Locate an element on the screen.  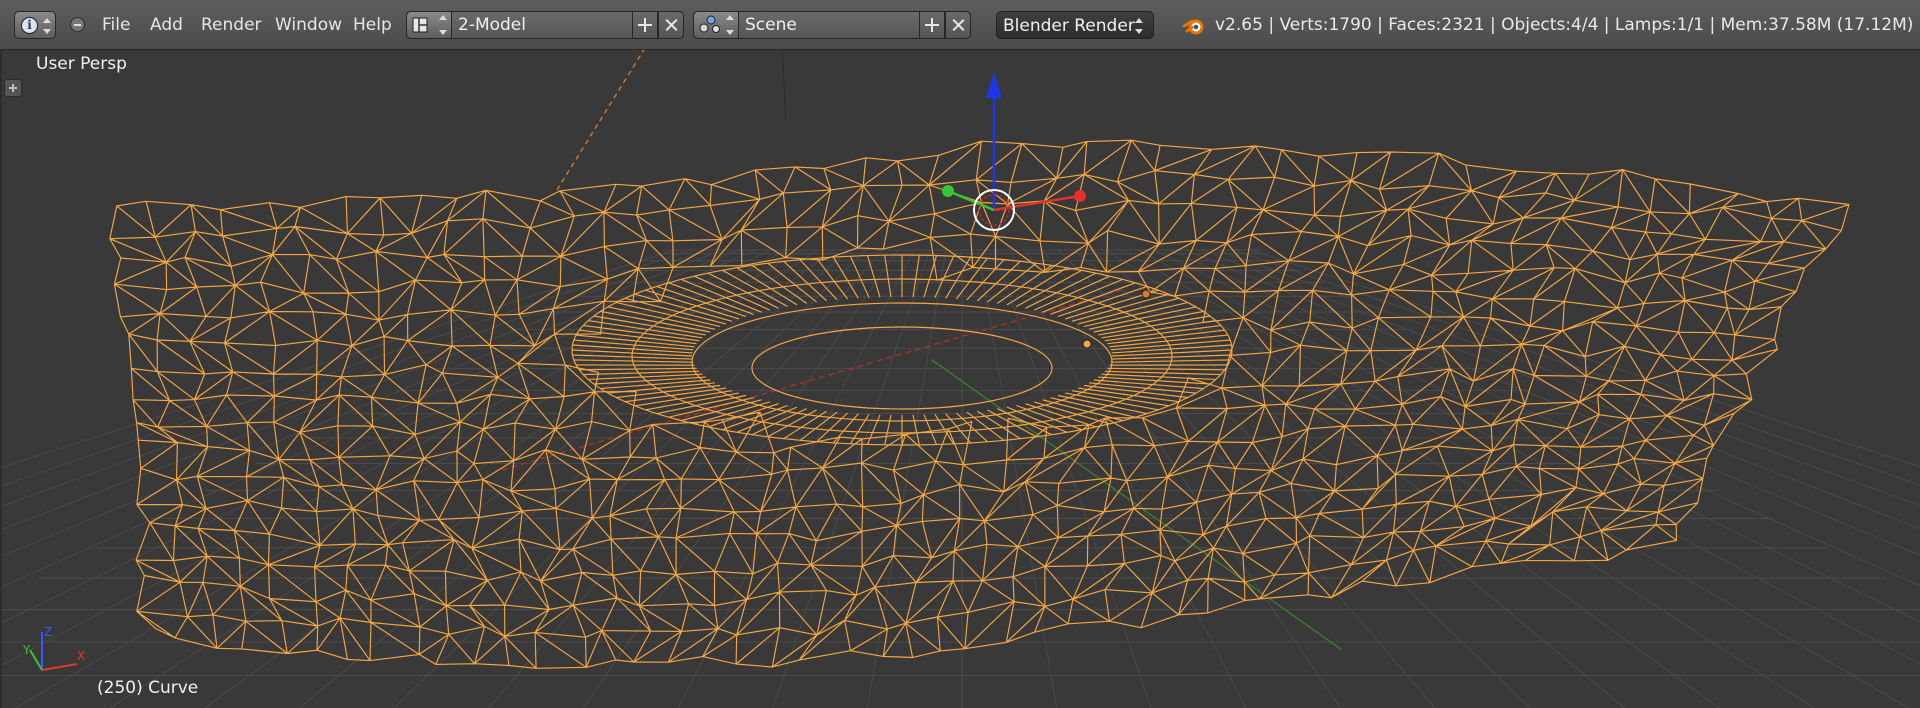
render-engine-select: Blender Render is located at coordinates (1075, 25).